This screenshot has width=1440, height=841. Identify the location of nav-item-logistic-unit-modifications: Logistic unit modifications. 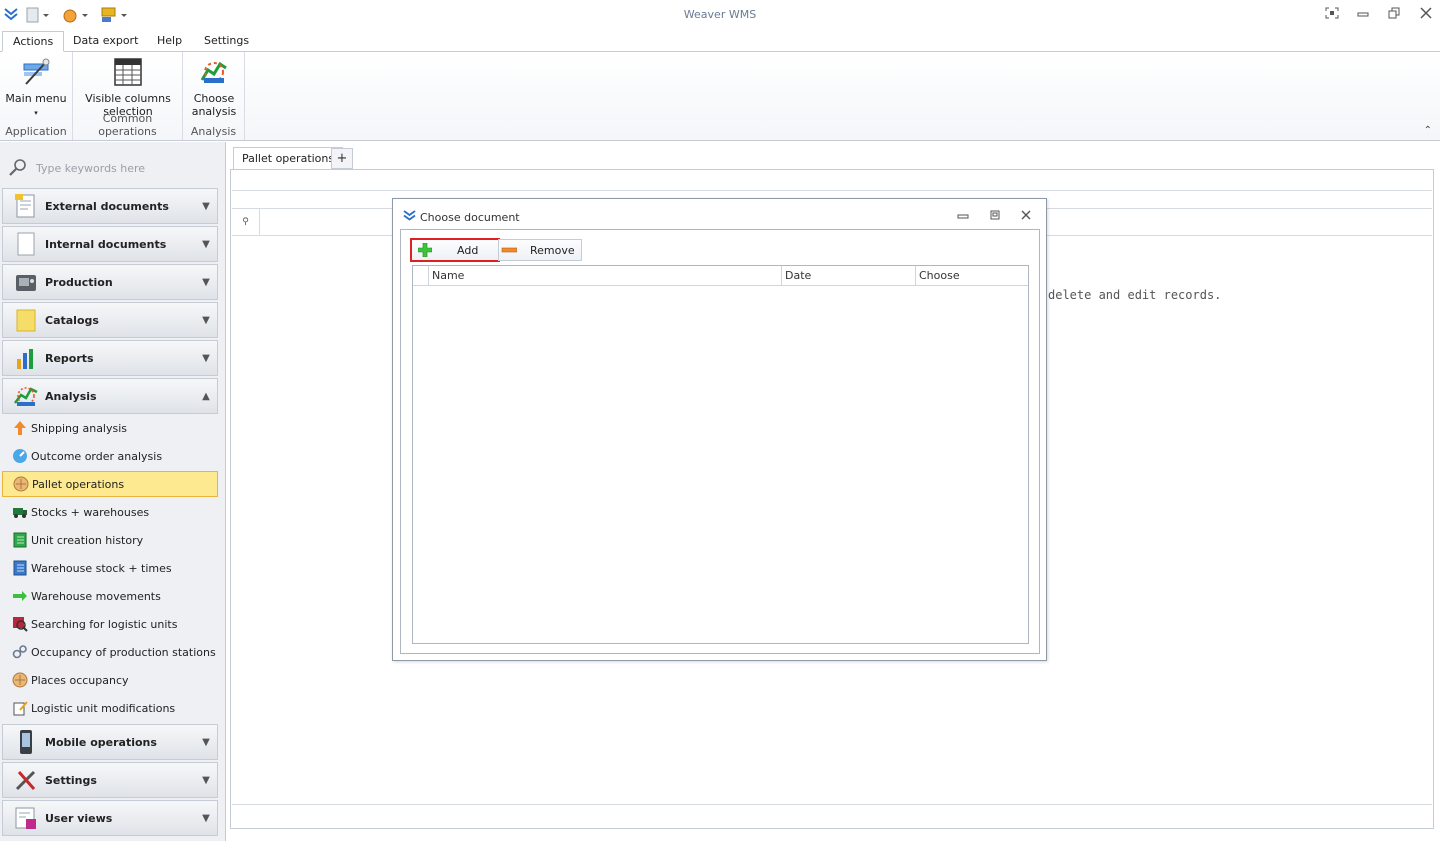
(110, 708).